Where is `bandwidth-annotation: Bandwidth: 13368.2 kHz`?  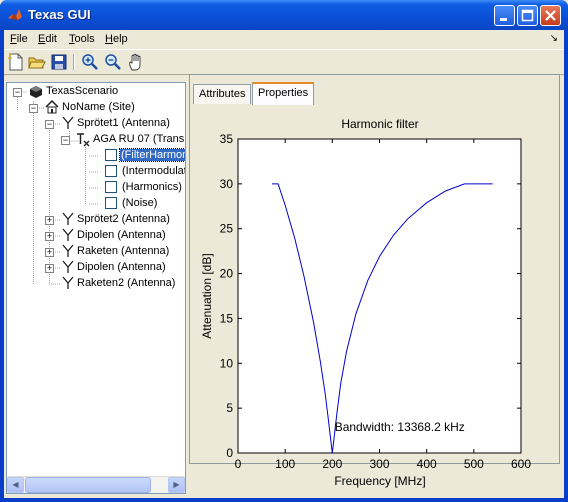 bandwidth-annotation: Bandwidth: 13368.2 kHz is located at coordinates (400, 427).